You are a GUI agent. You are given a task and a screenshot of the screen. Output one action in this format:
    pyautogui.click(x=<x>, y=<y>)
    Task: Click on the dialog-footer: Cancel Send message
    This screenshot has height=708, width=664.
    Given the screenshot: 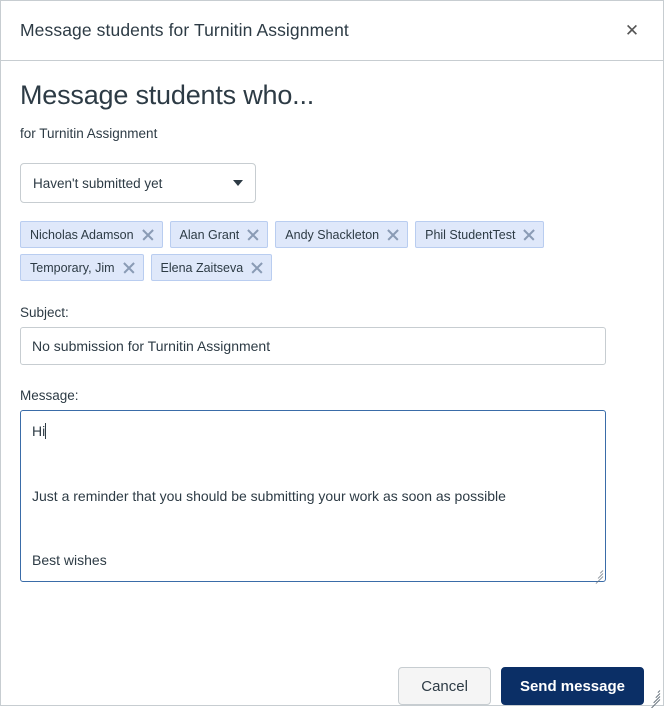 What is the action you would take?
    pyautogui.click(x=332, y=675)
    